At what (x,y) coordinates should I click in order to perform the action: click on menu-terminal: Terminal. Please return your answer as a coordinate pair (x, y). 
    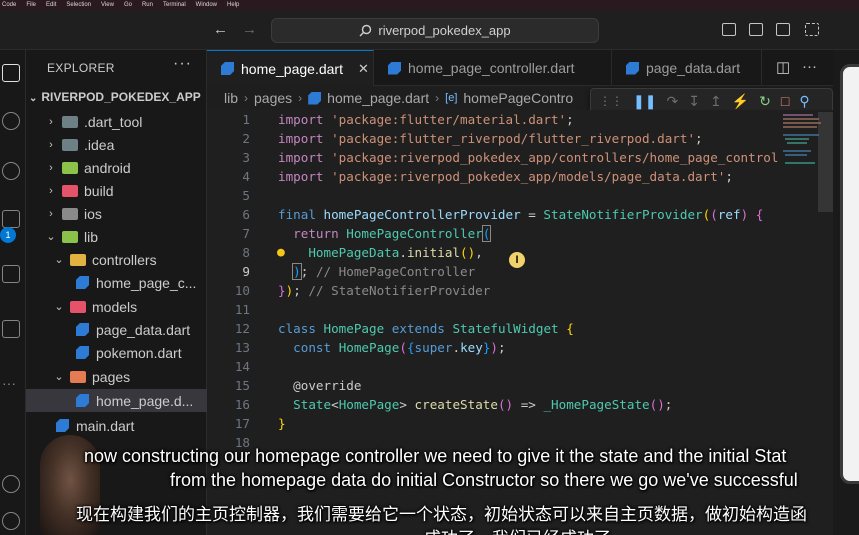
    Looking at the image, I should click on (174, 5).